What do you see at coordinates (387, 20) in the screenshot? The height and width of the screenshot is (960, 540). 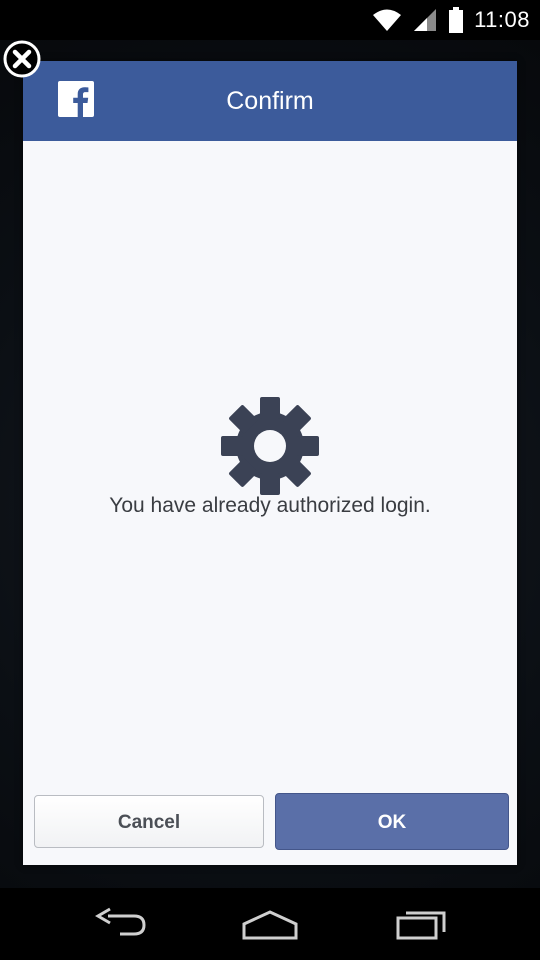 I see `wifi-icon` at bounding box center [387, 20].